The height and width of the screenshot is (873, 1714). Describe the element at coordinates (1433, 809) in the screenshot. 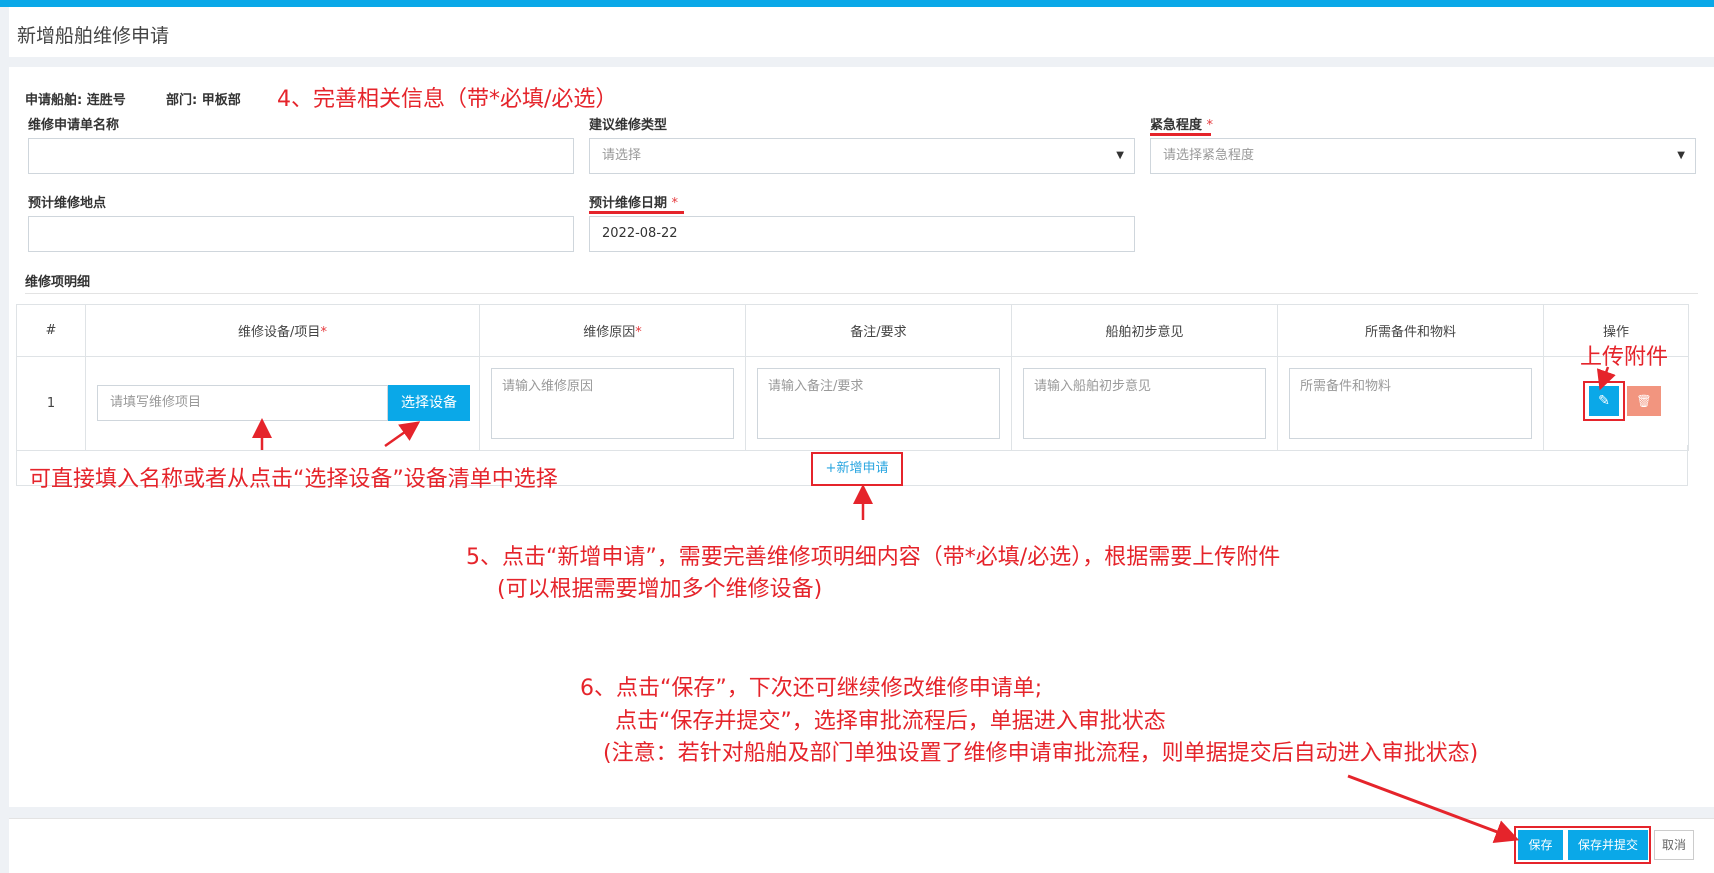

I see `arrow-to-save-buttons` at that location.